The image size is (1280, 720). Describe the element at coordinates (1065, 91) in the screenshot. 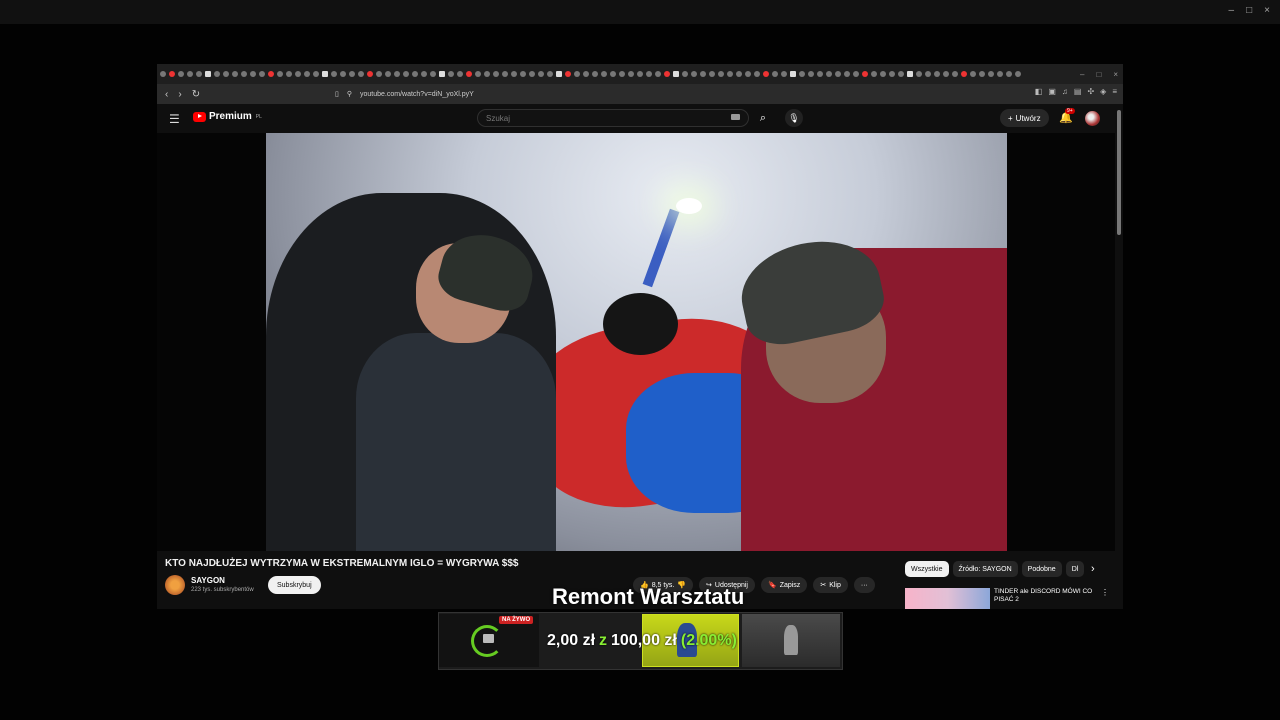

I see `music-icon: ♫` at that location.